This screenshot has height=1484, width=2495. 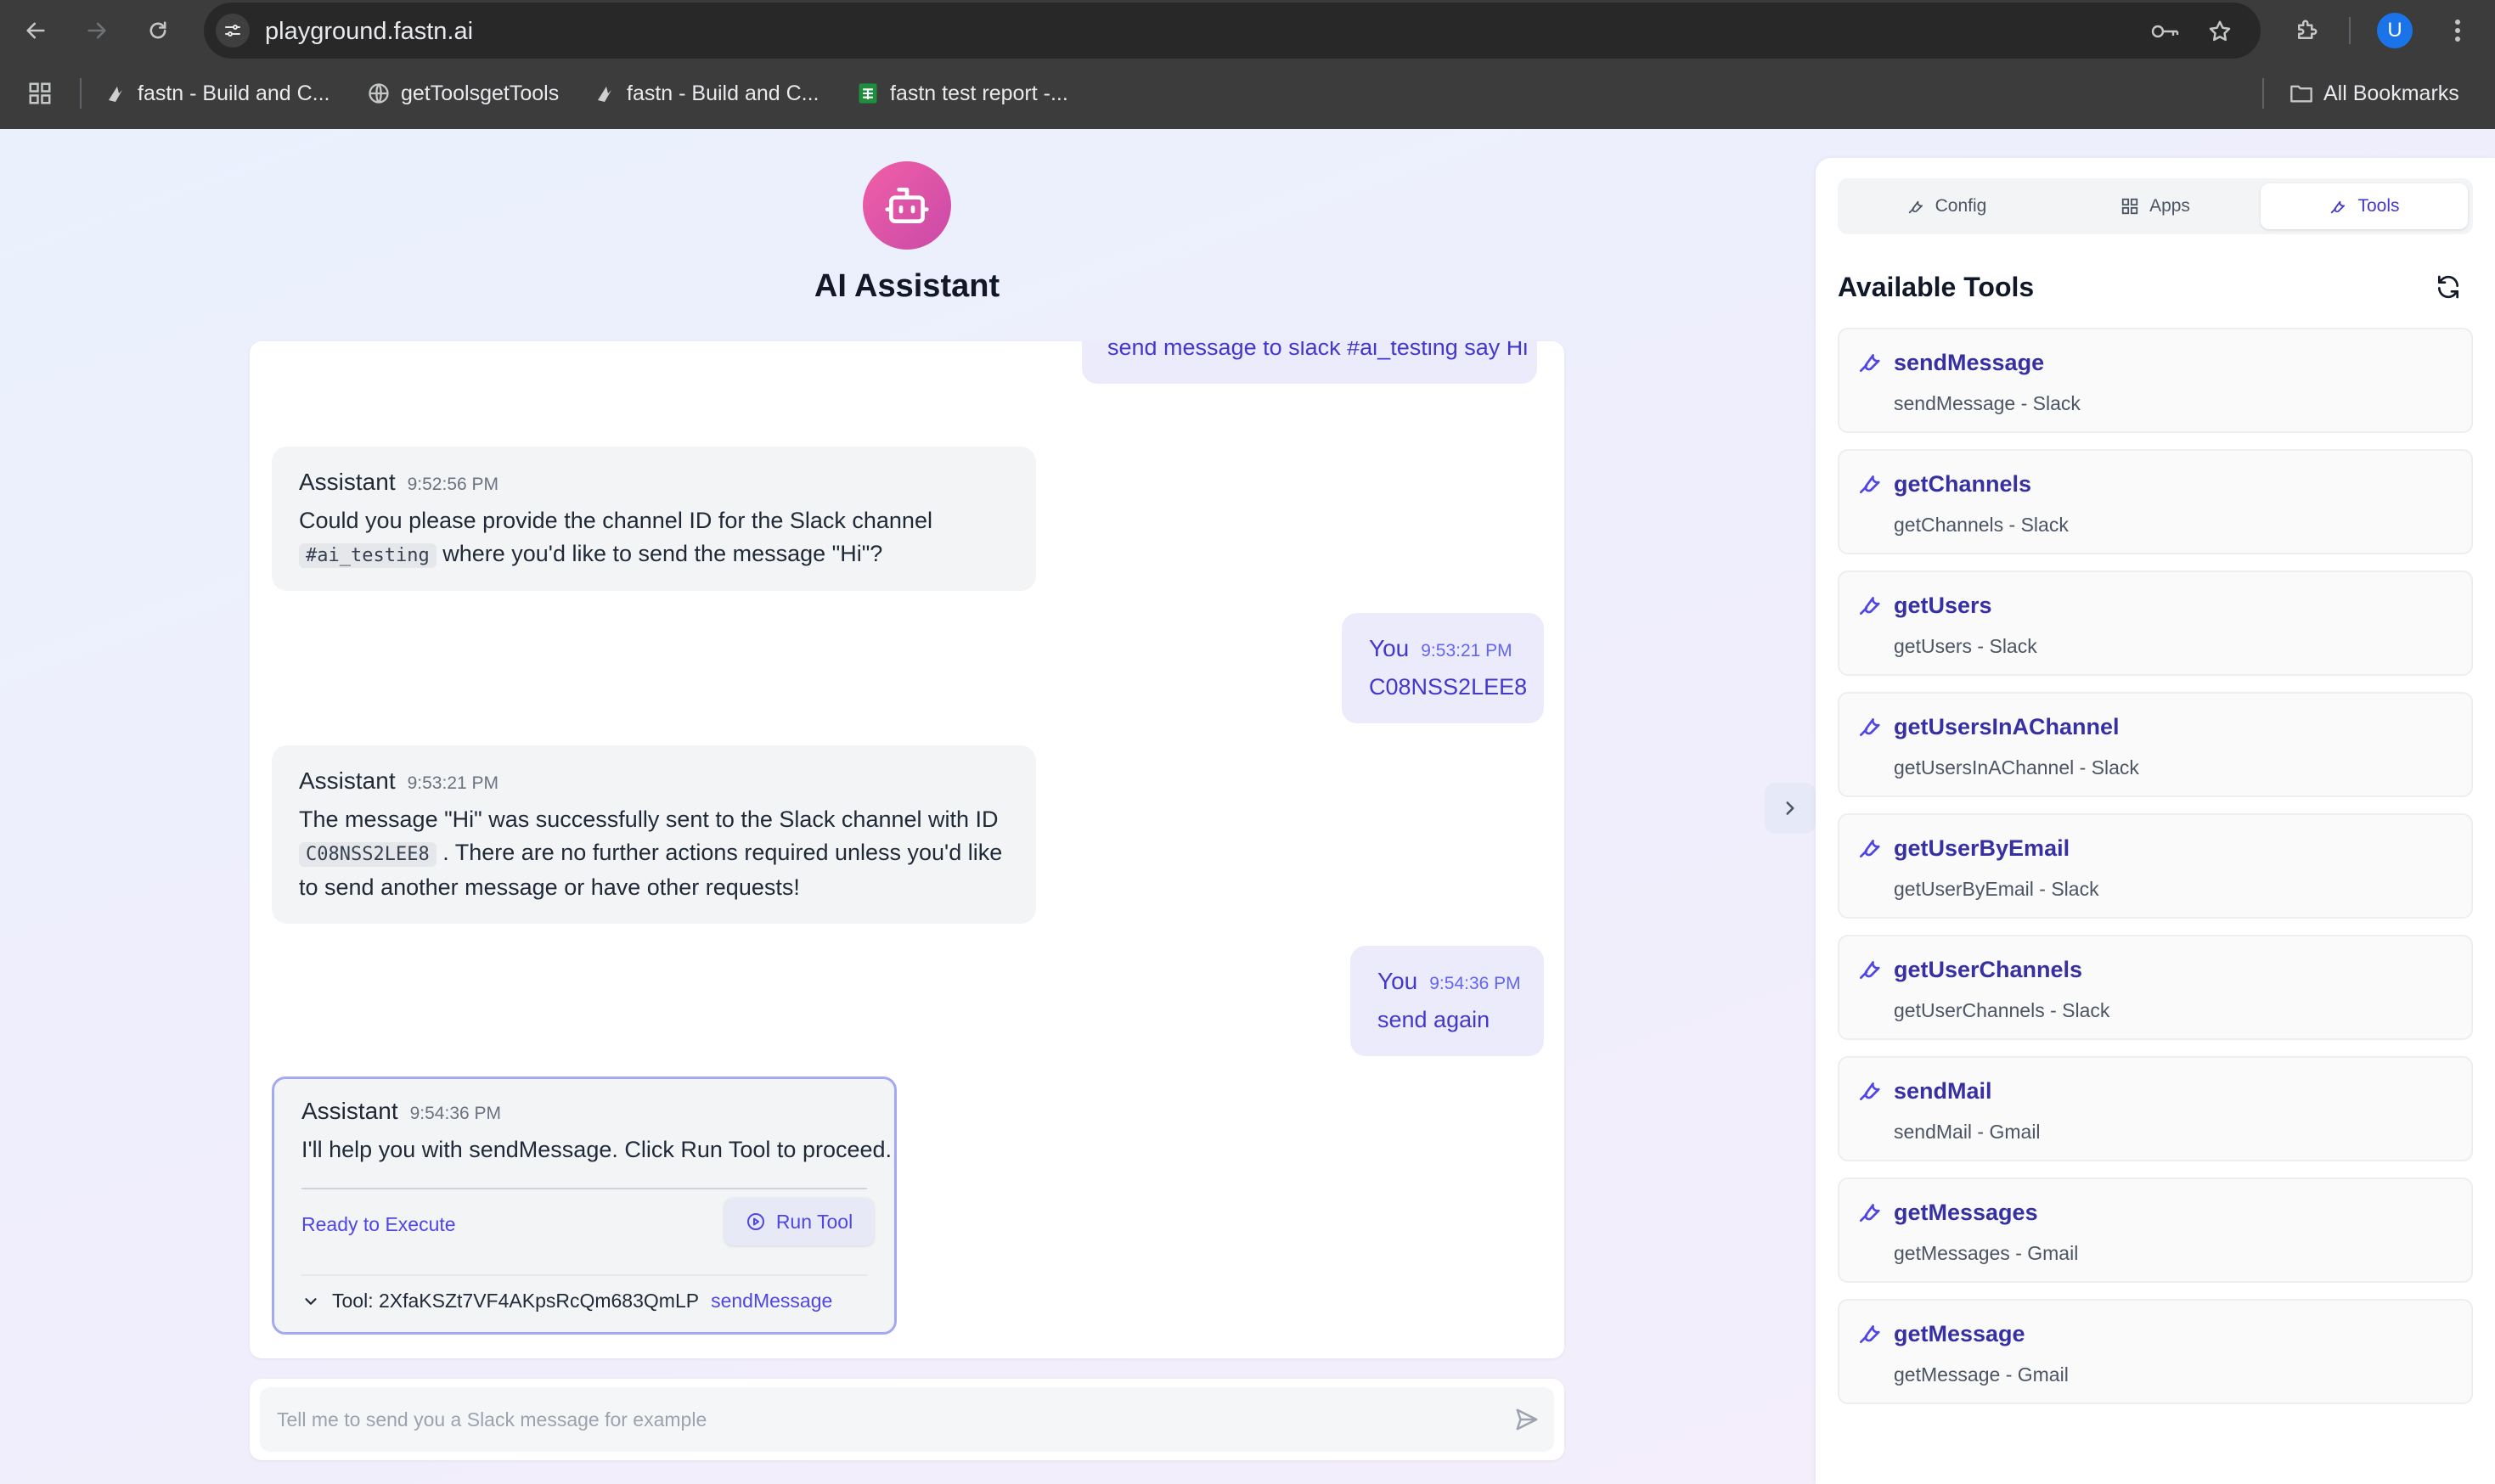 I want to click on toggle-panel-button, so click(x=1791, y=808).